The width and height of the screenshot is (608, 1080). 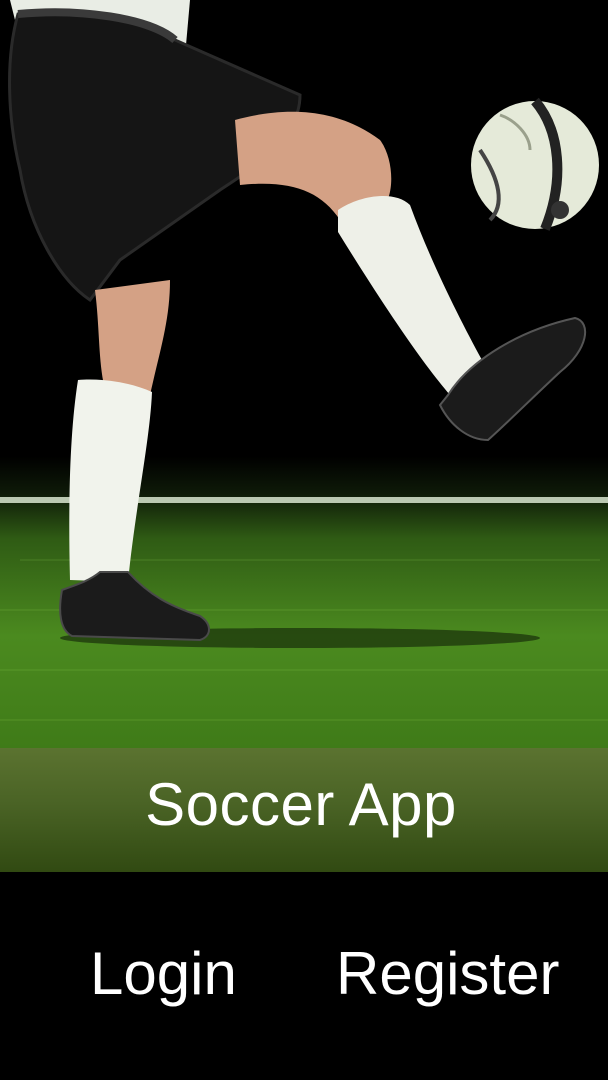 I want to click on app-title-banner: Soccer App, so click(x=304, y=810).